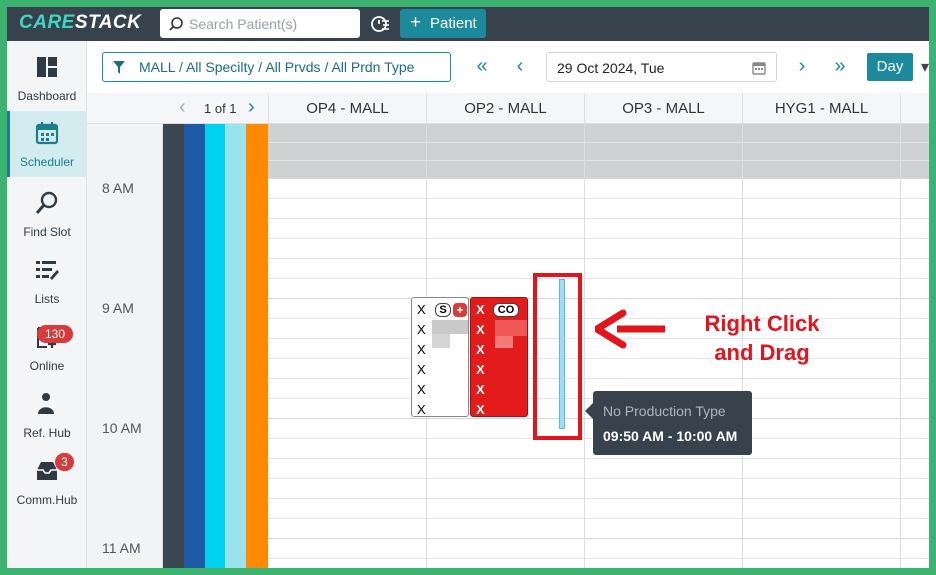 The width and height of the screenshot is (936, 575). I want to click on date-picker: 29 Oct 2024, Tue, so click(661, 67).